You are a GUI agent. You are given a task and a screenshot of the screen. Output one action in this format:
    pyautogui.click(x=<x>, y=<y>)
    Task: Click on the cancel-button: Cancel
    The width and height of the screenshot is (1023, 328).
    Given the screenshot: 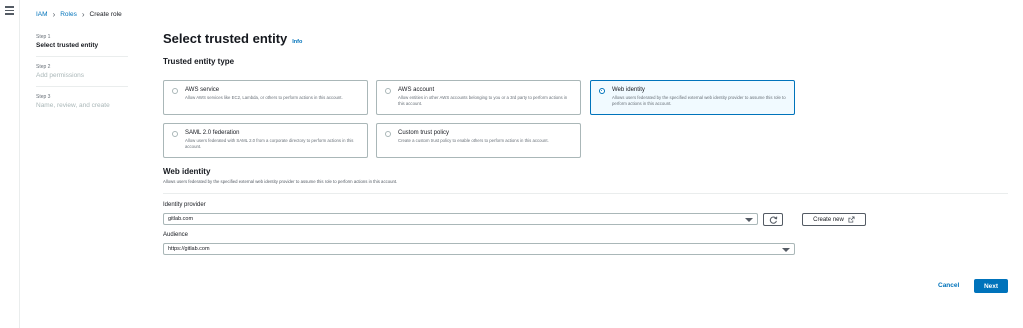 What is the action you would take?
    pyautogui.click(x=948, y=285)
    